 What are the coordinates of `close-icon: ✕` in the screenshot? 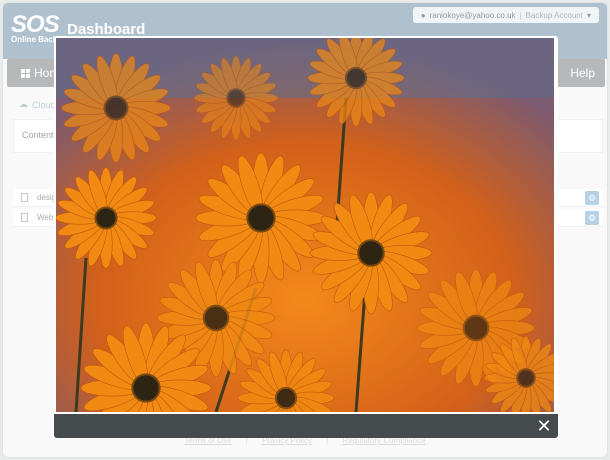 It's located at (544, 426).